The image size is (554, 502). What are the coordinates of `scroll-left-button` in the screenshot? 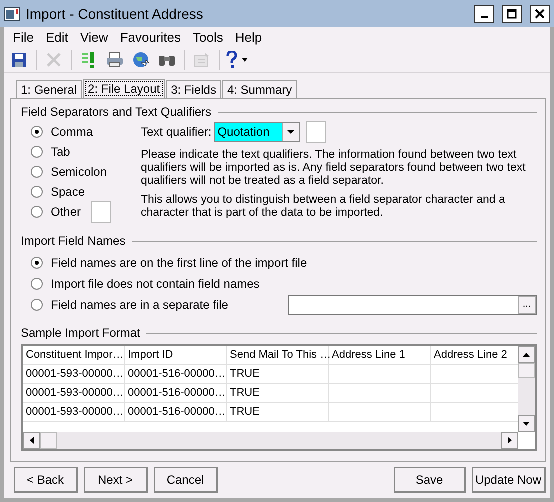 It's located at (31, 440).